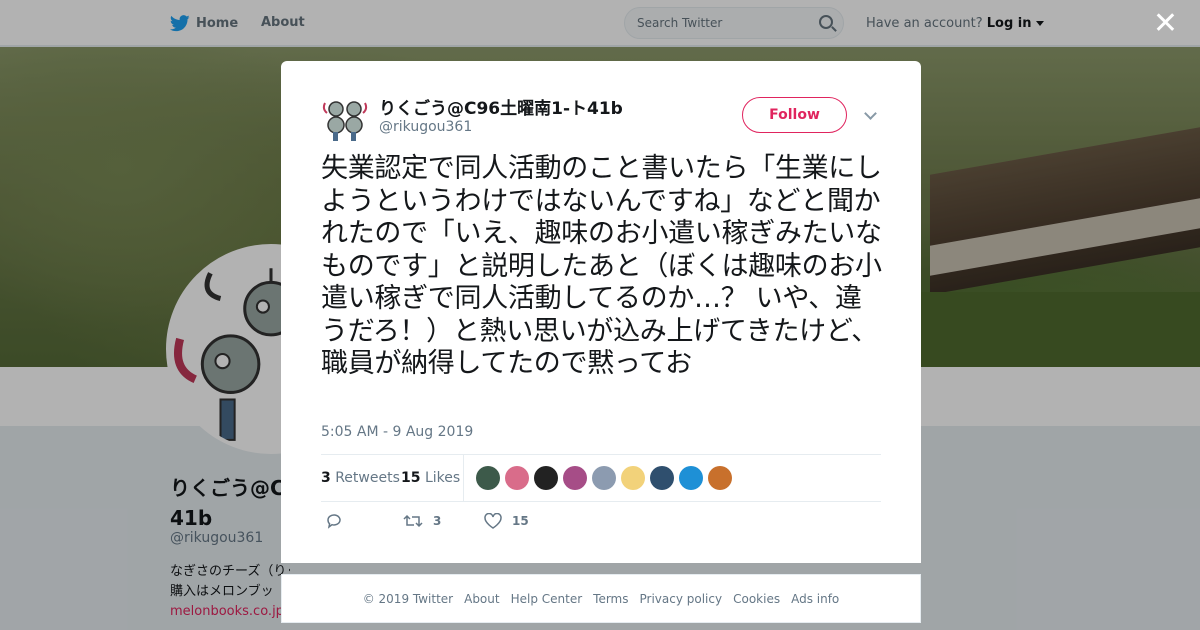 The height and width of the screenshot is (630, 1200). What do you see at coordinates (493, 521) in the screenshot?
I see `heart-icon` at bounding box center [493, 521].